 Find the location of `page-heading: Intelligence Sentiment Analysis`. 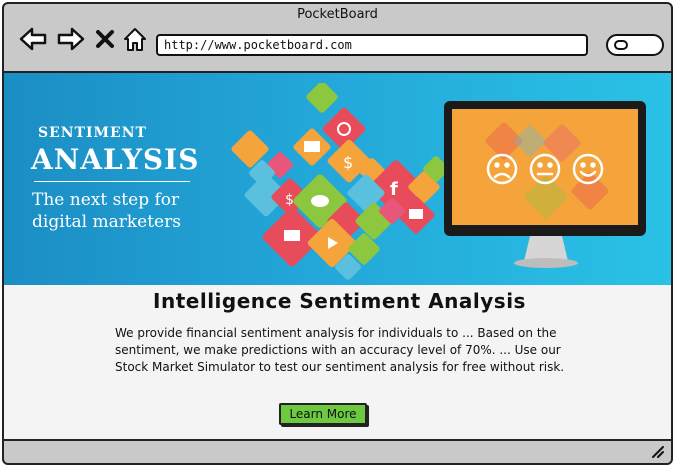

page-heading: Intelligence Sentiment Analysis is located at coordinates (339, 301).